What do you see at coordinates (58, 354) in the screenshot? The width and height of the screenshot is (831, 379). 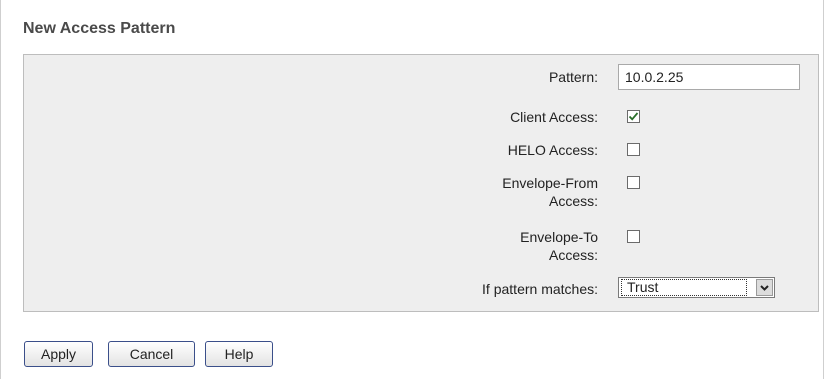 I see `apply-button: Apply` at bounding box center [58, 354].